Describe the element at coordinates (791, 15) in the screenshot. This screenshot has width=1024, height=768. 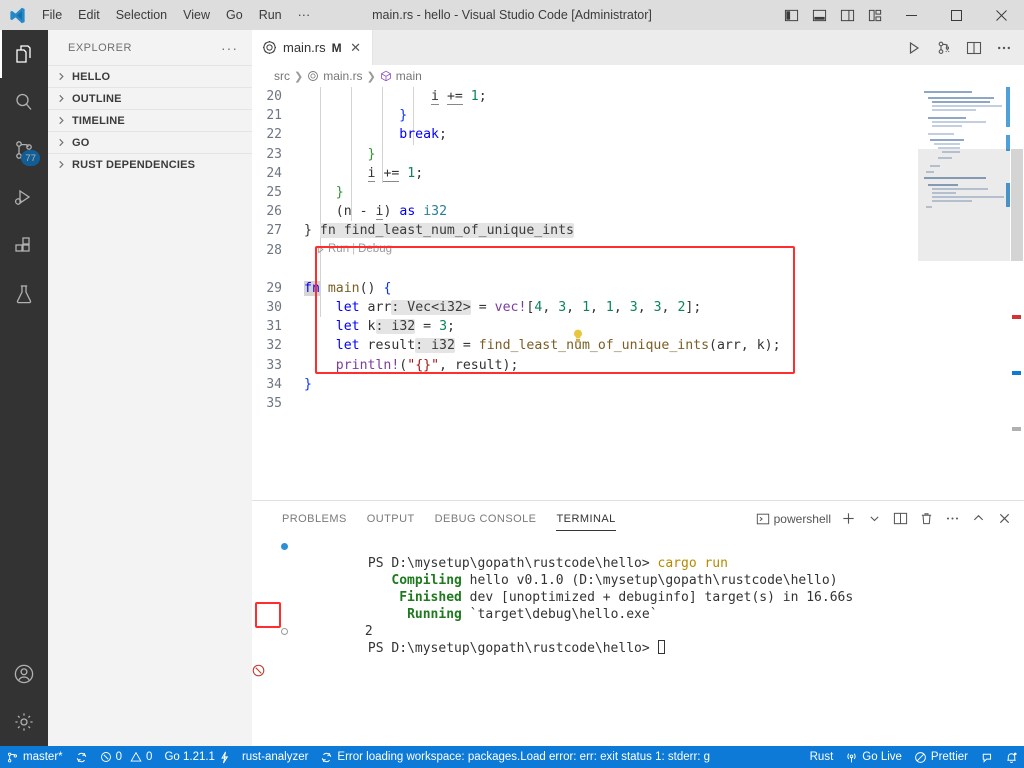
I see `toggle-primary-sidebar-icon` at that location.